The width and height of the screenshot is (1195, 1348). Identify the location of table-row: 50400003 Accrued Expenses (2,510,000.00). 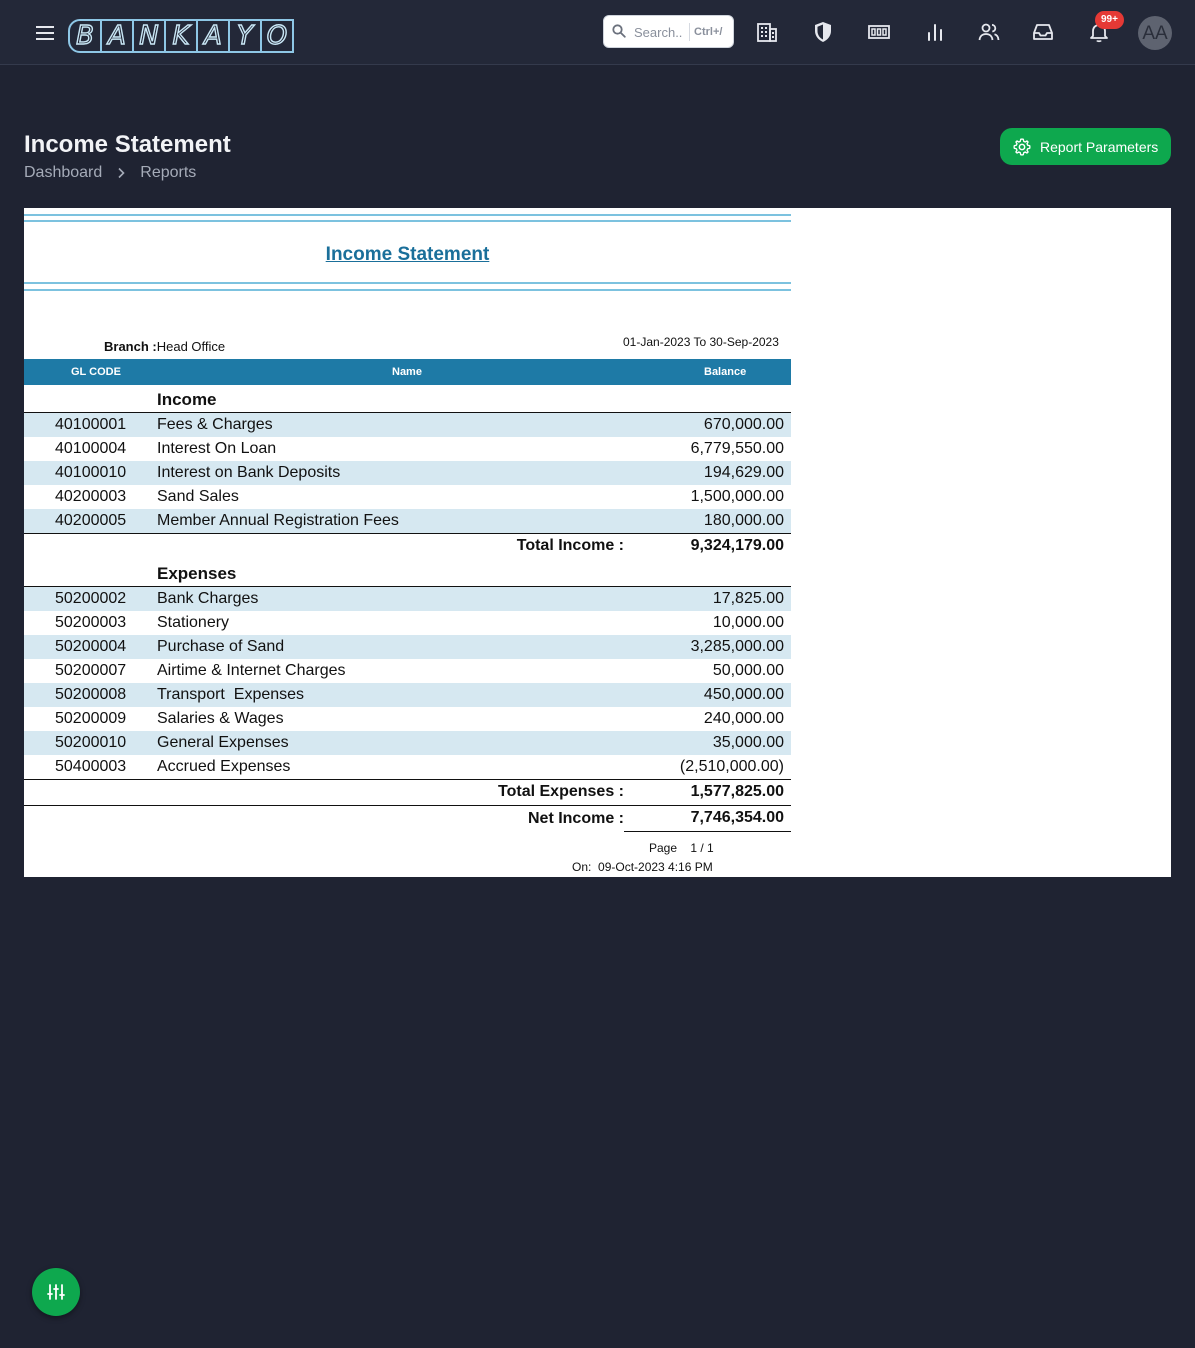
(407, 767).